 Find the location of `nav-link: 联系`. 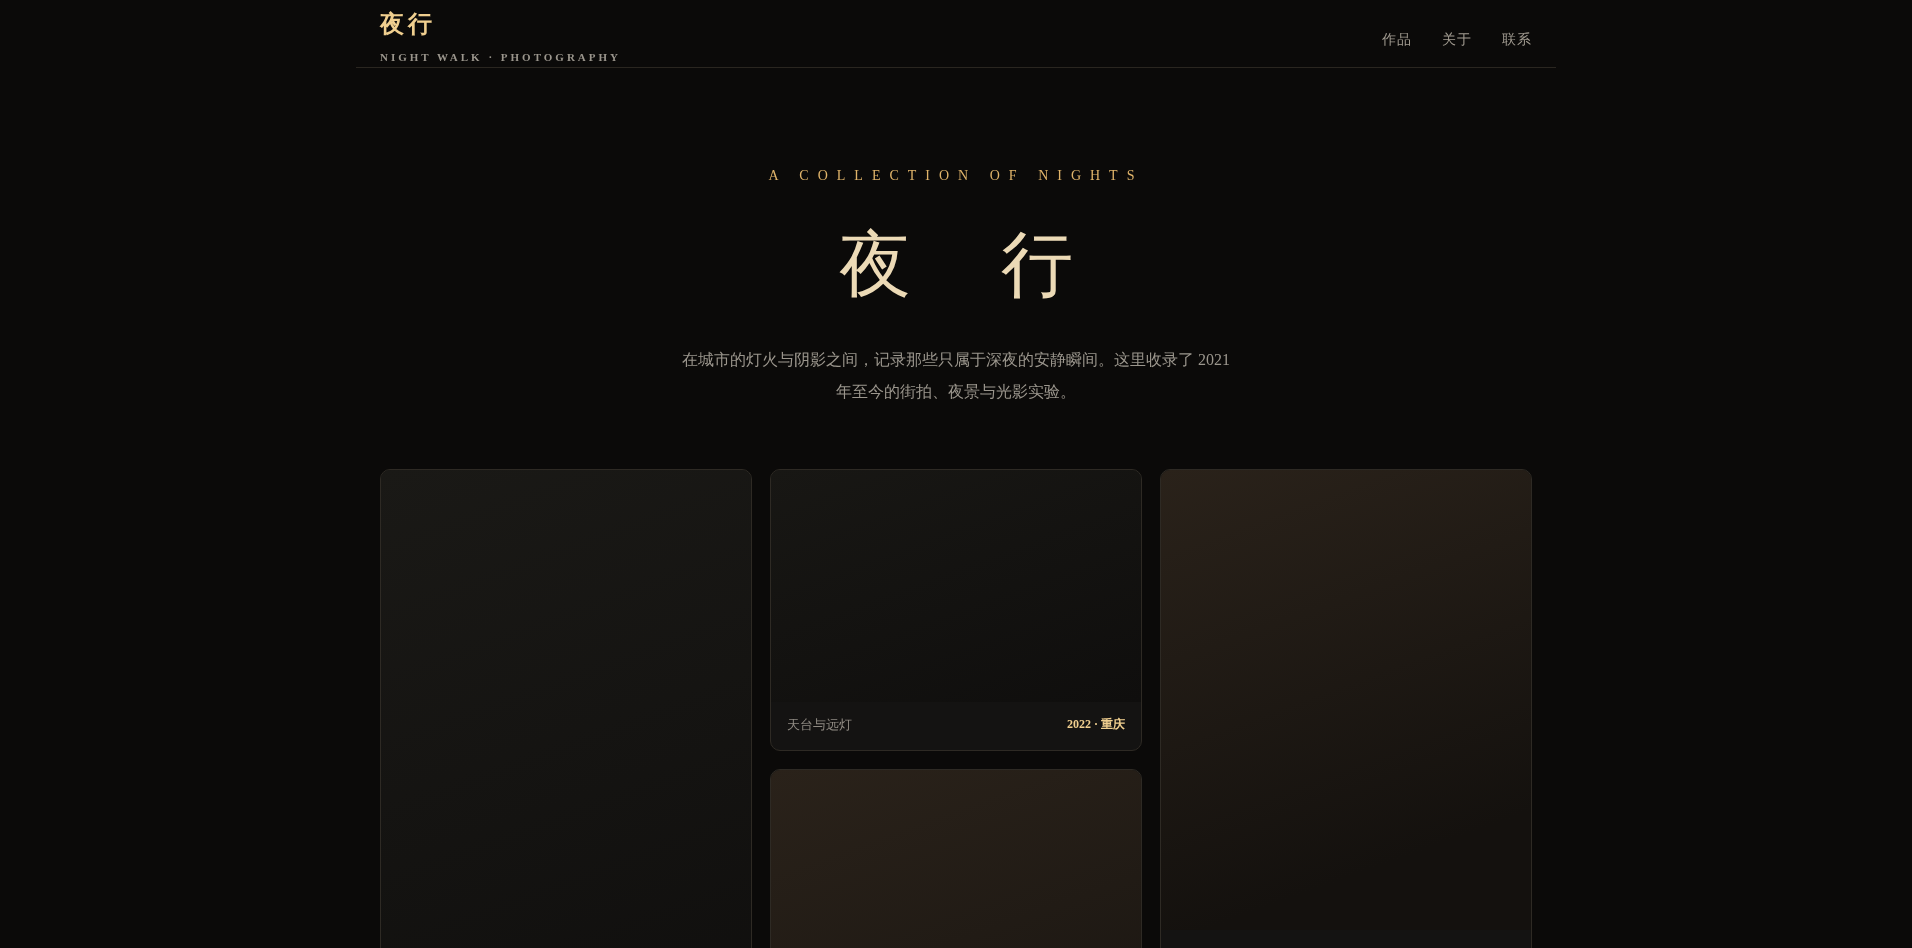

nav-link: 联系 is located at coordinates (1517, 39).